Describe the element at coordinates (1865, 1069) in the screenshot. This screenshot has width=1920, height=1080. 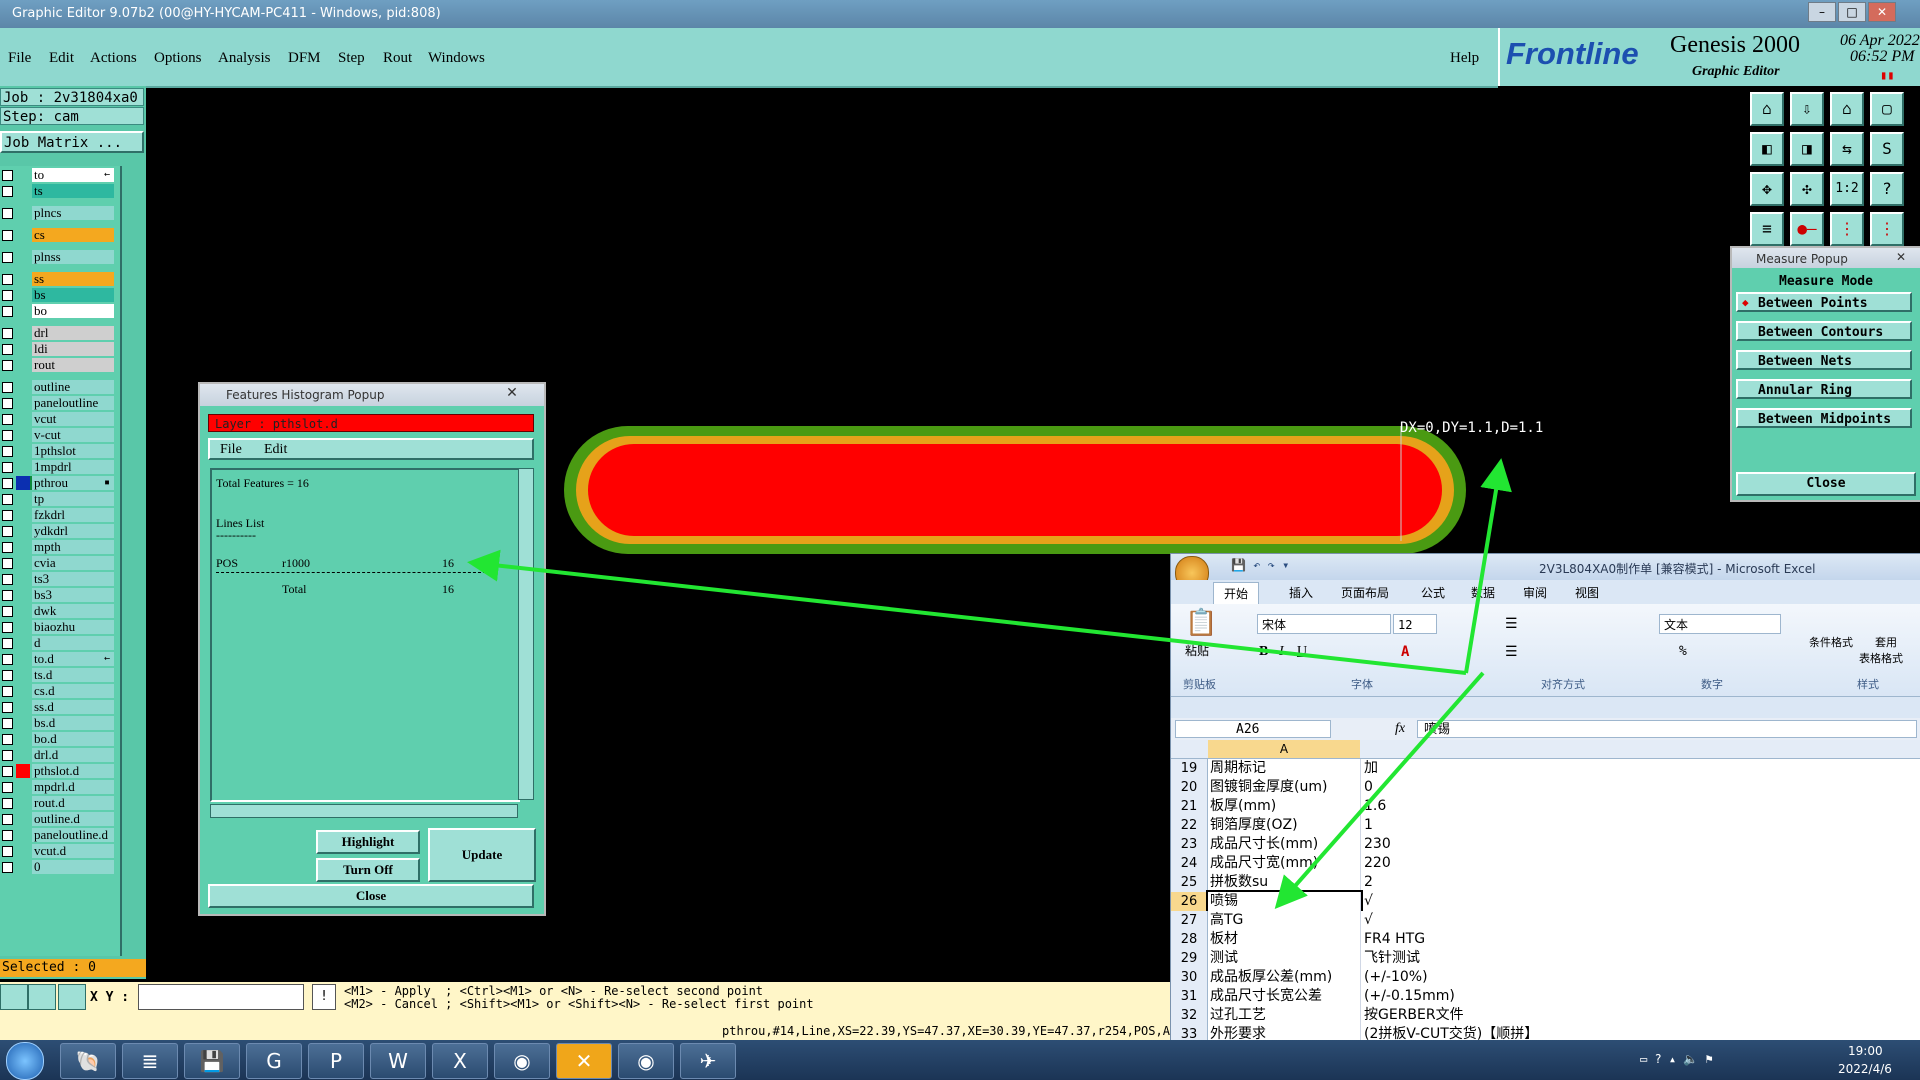
I see `clock-date: 2022/4/6` at that location.